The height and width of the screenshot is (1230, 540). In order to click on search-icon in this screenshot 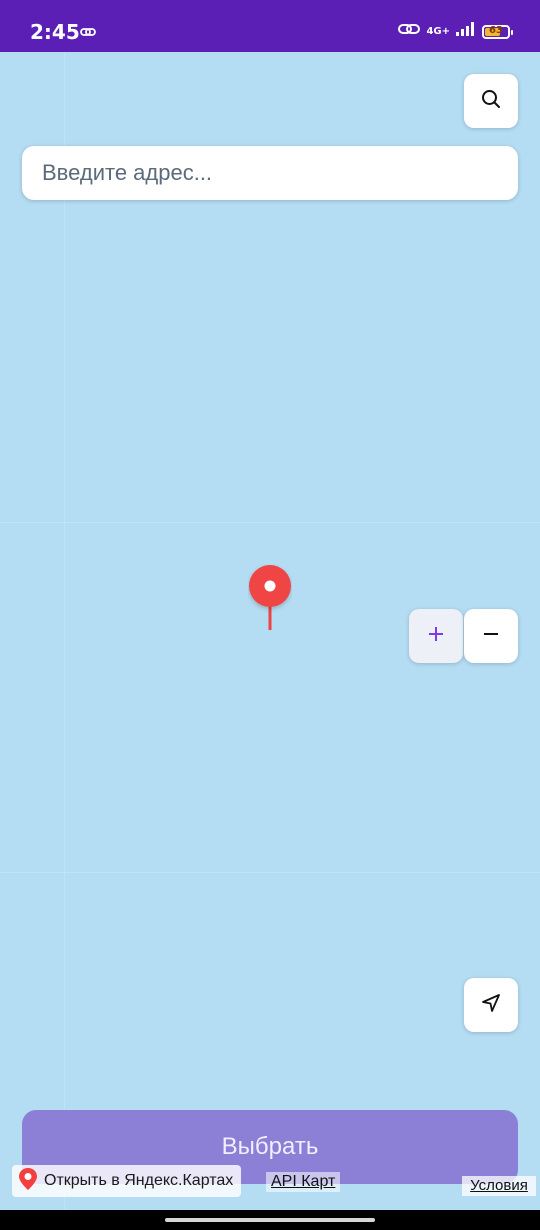, I will do `click(491, 101)`.